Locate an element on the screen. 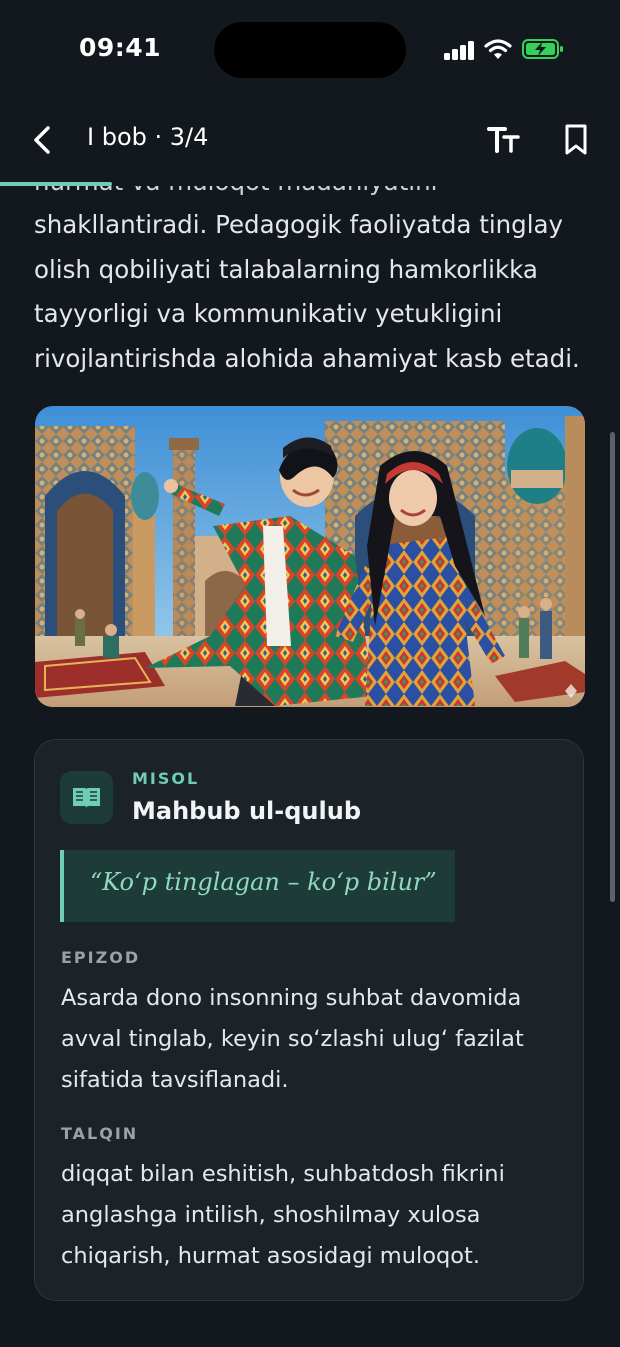  back-chevron-icon is located at coordinates (42, 140).